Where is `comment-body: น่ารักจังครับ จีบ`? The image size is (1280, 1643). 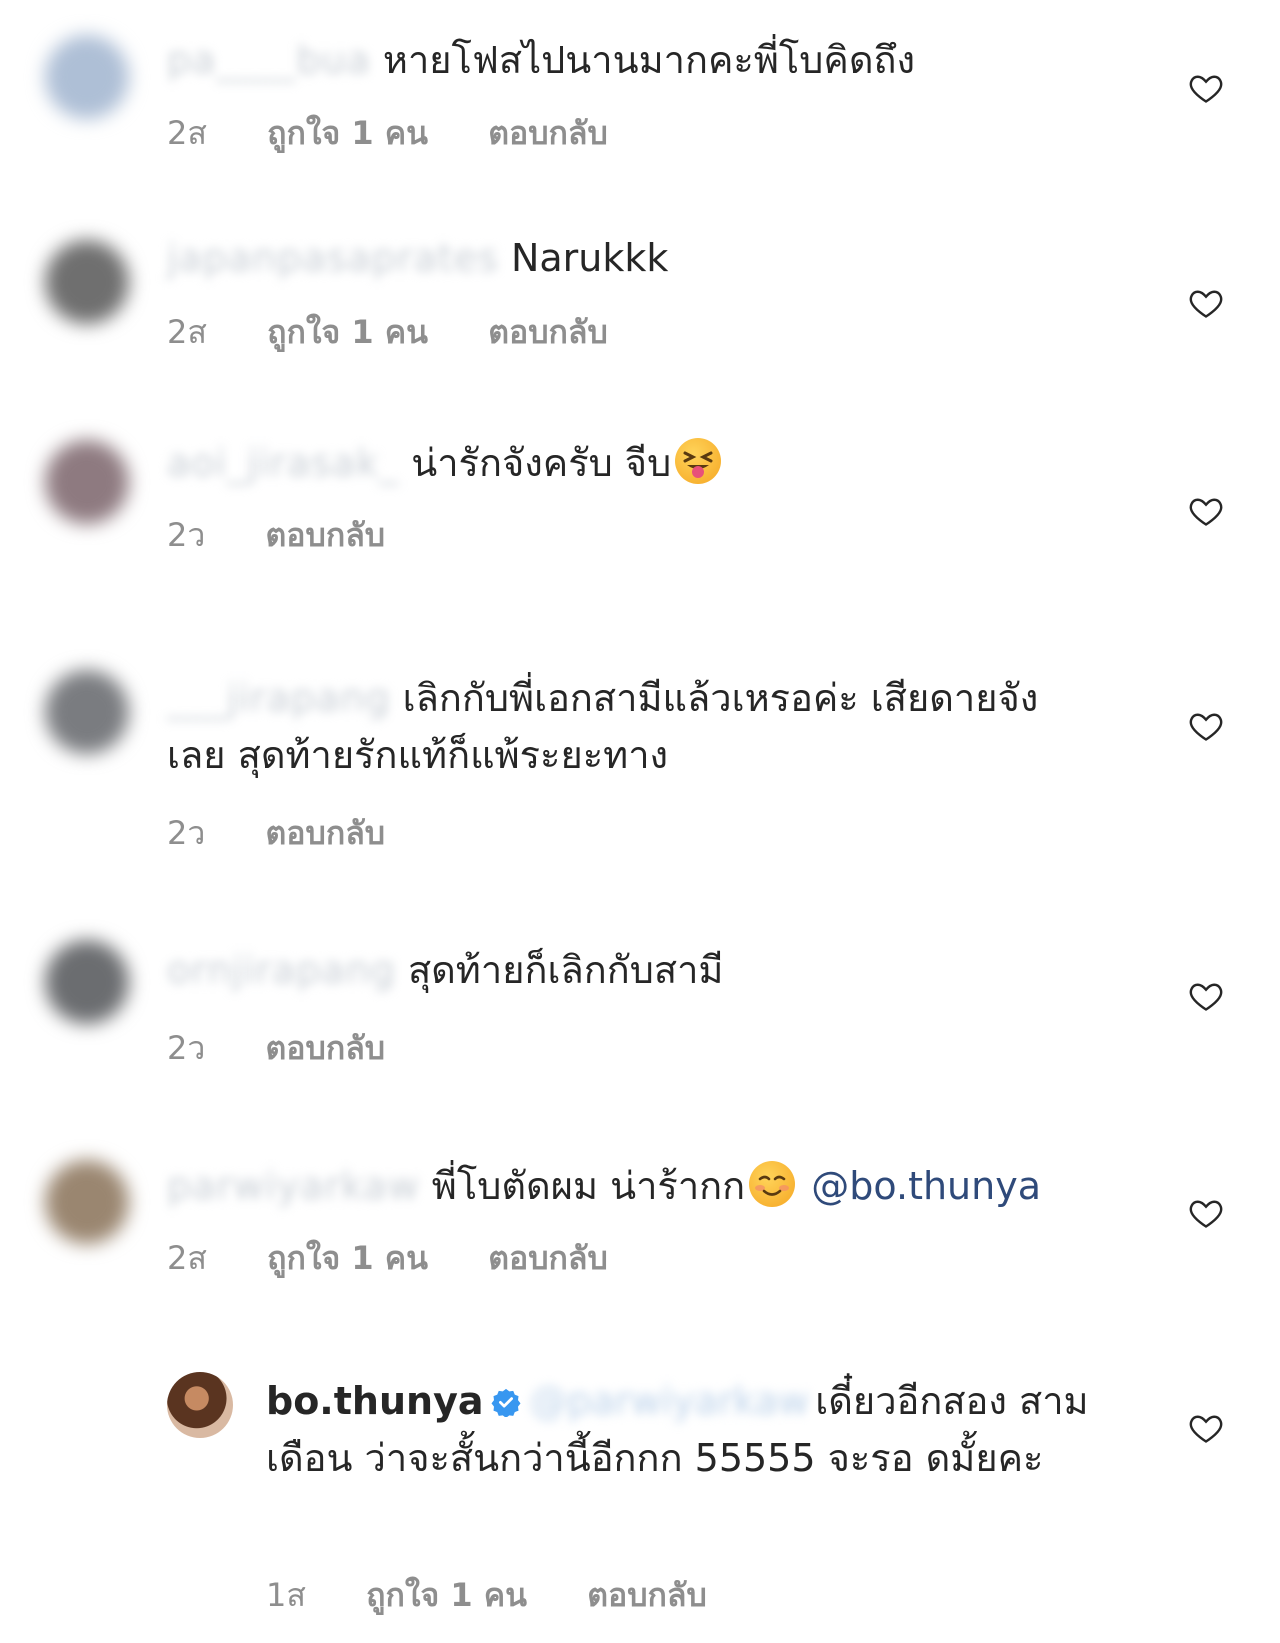 comment-body: น่ารักจังครับ จีบ is located at coordinates (541, 463).